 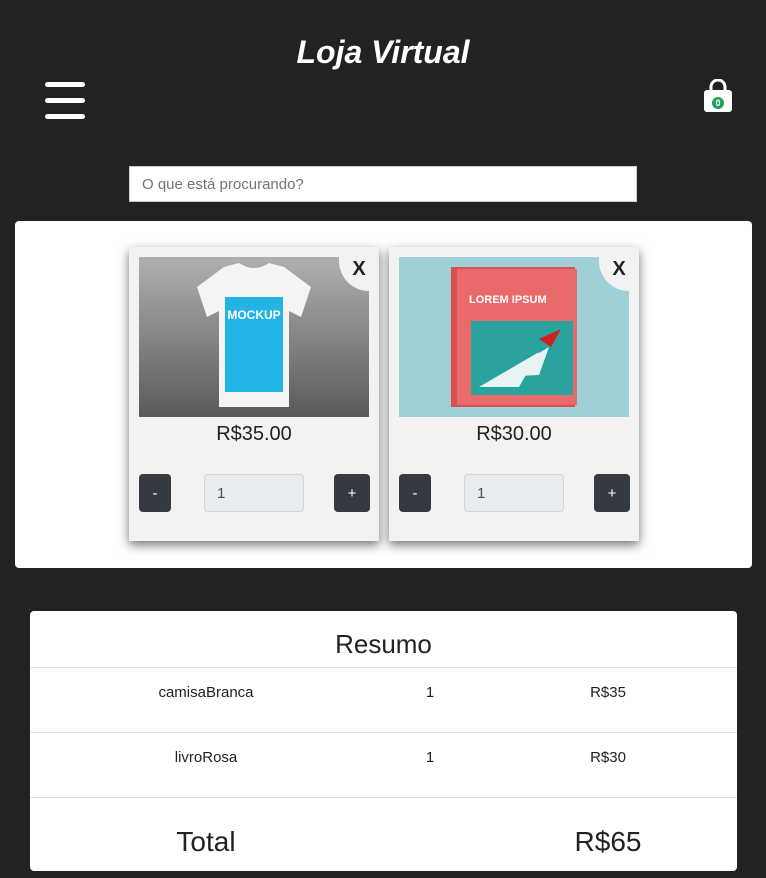 I want to click on product-card: MOCKUP X R$35.00 - +, so click(x=254, y=394).